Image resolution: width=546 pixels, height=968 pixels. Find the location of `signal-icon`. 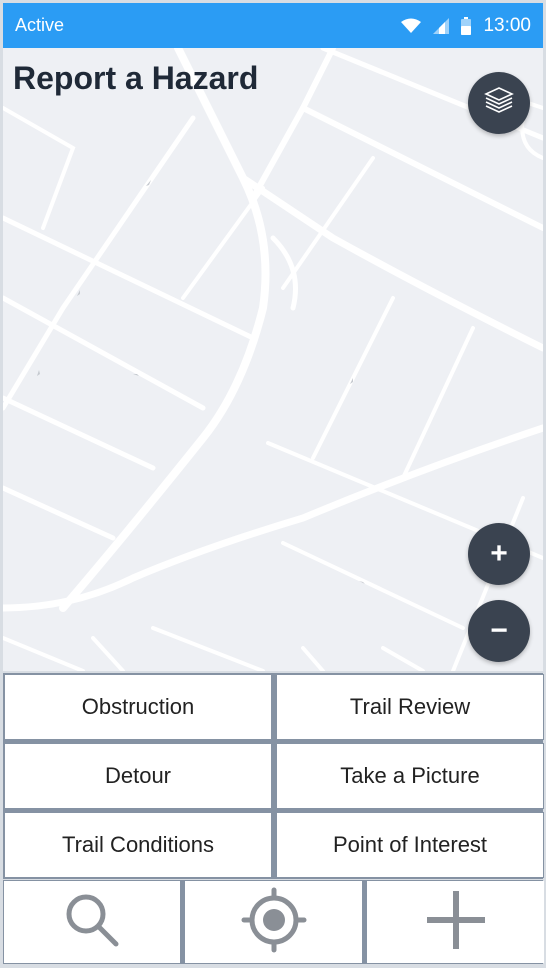

signal-icon is located at coordinates (441, 25).